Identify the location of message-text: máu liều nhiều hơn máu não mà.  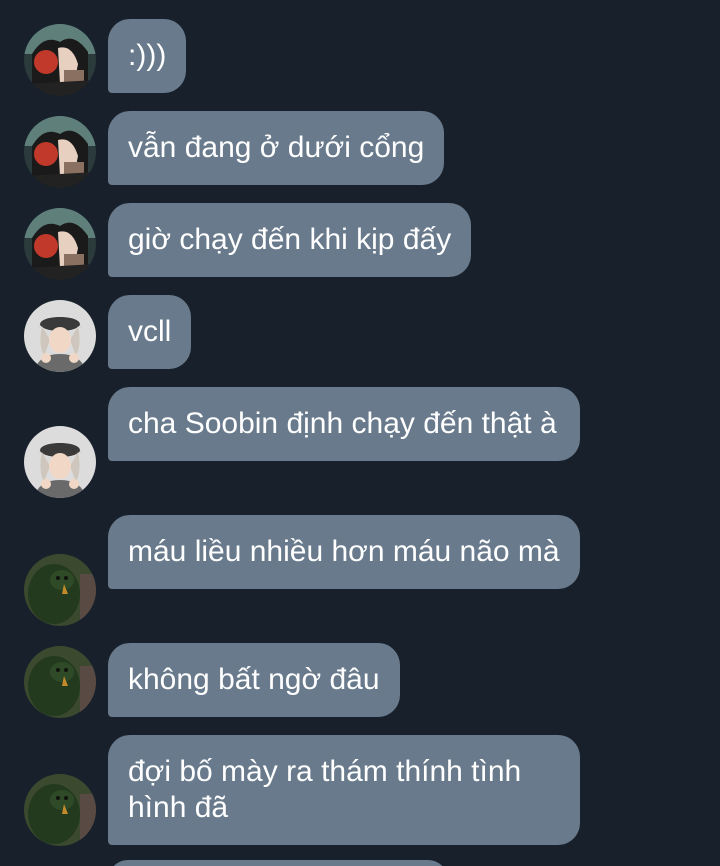
(344, 551).